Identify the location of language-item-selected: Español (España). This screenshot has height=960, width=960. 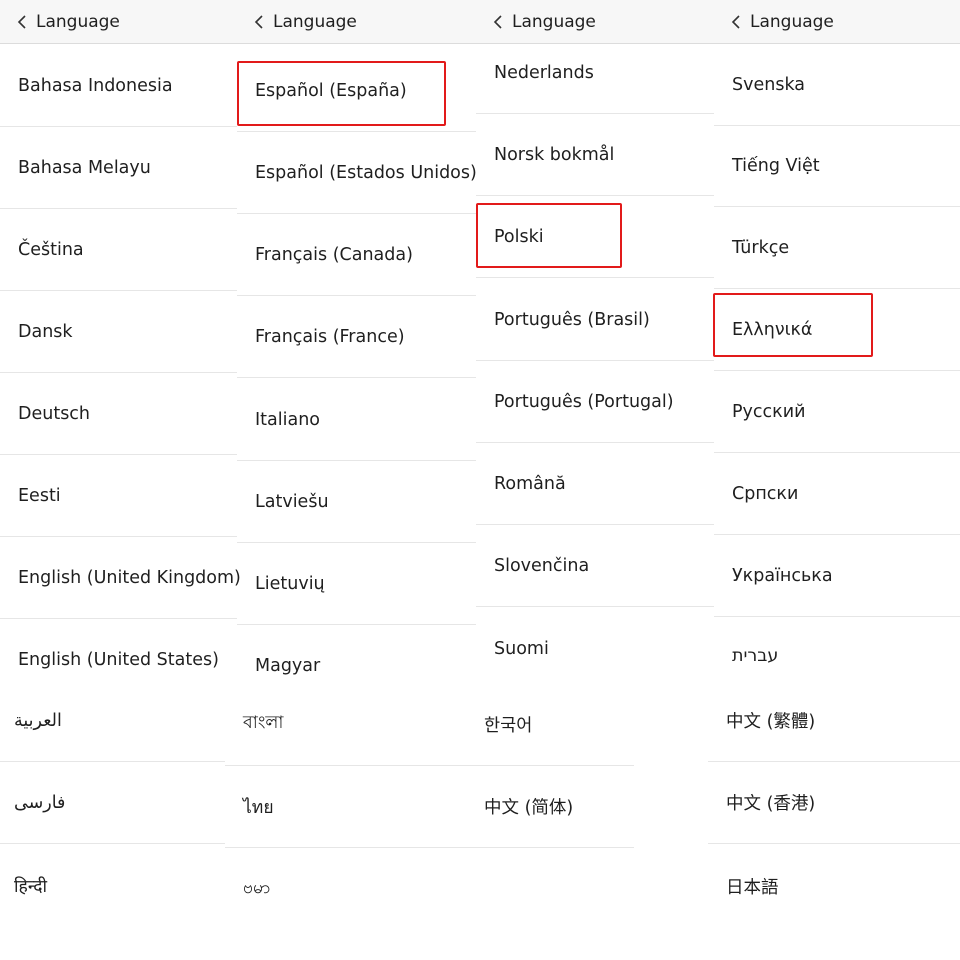
(356, 91).